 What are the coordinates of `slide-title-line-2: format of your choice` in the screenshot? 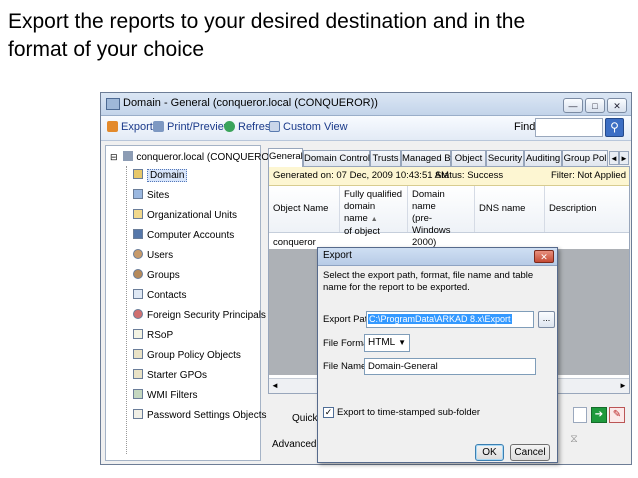 It's located at (106, 49).